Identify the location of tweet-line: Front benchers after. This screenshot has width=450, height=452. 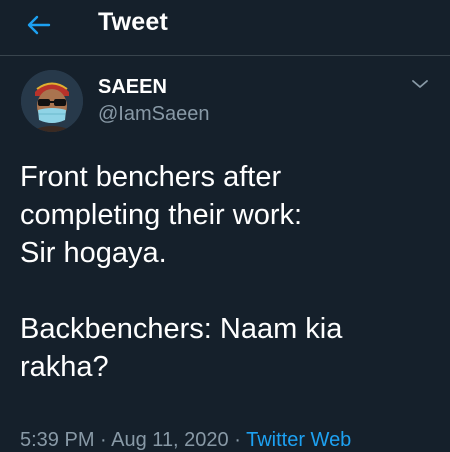
(151, 177).